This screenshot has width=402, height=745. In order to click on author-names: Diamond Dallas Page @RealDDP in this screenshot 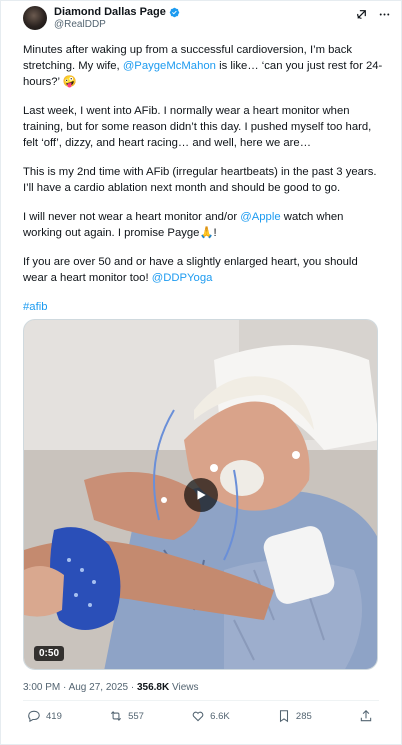, I will do `click(117, 18)`.